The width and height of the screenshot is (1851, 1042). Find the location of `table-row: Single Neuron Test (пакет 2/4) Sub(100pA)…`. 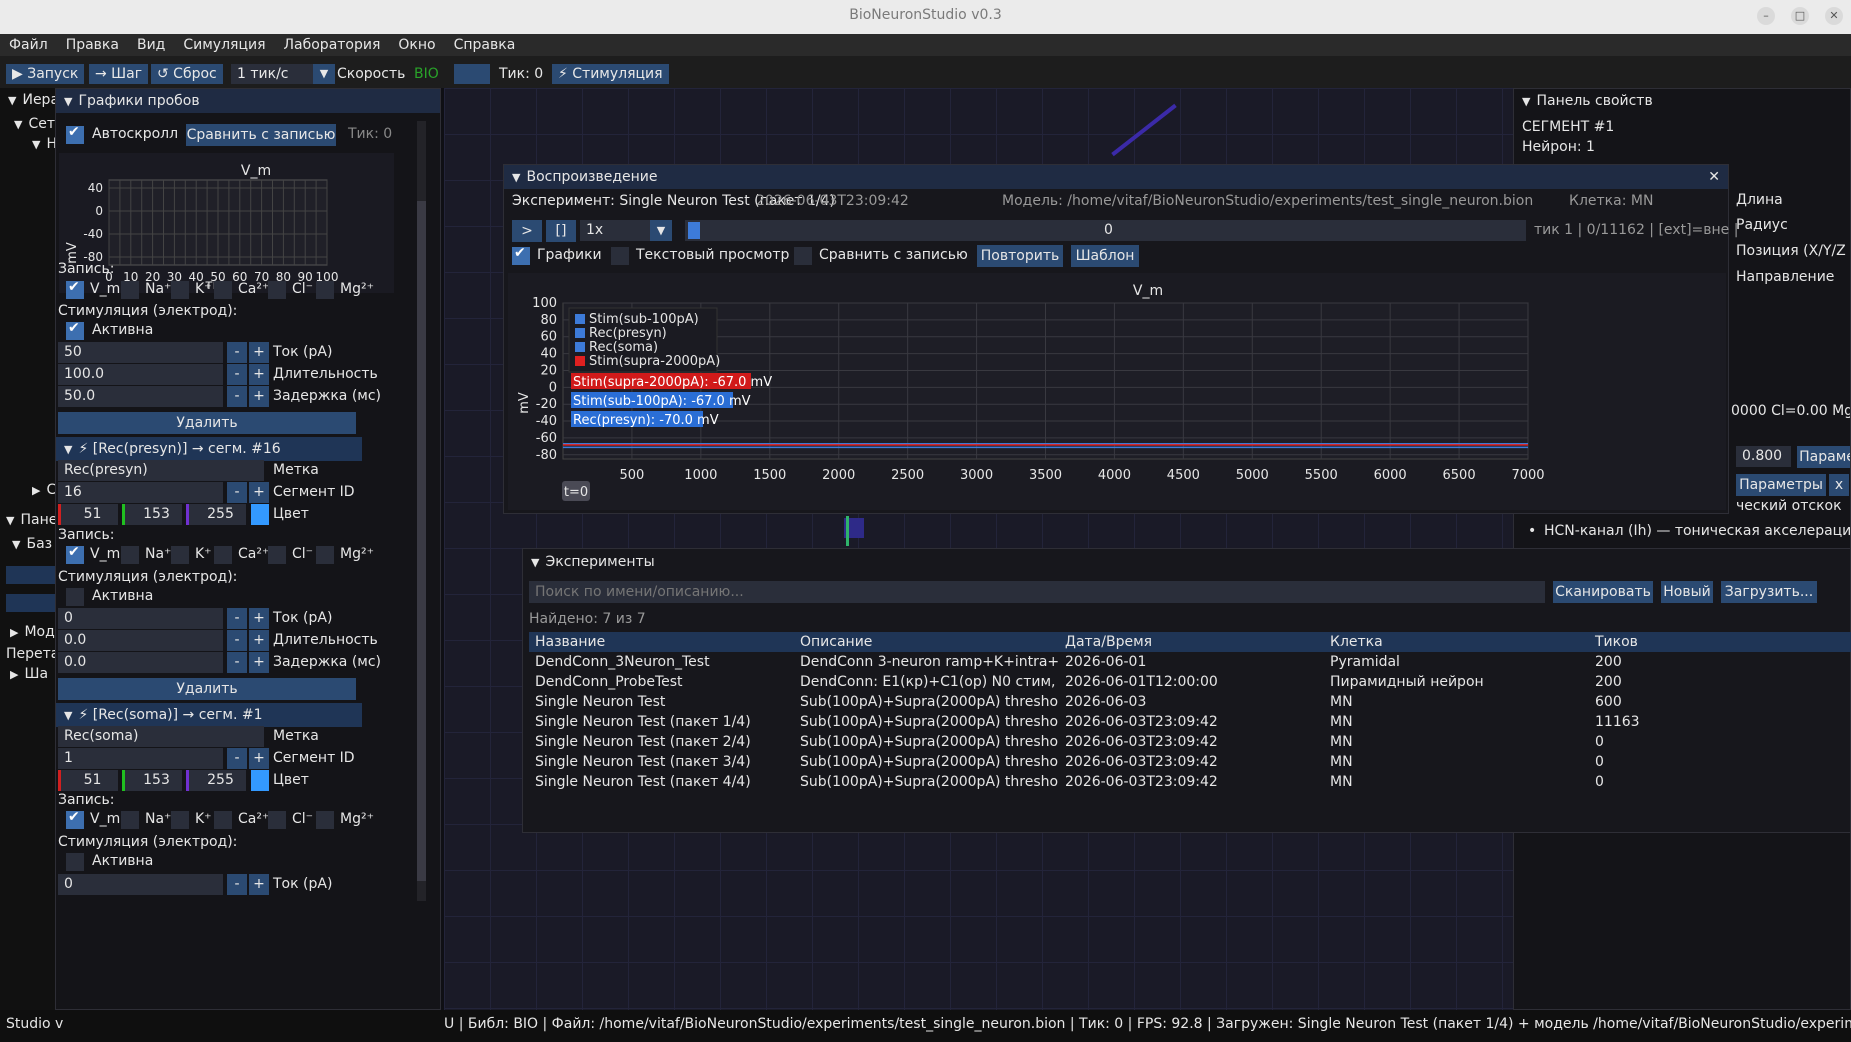

table-row: Single Neuron Test (пакет 2/4) Sub(100pA)… is located at coordinates (1190, 742).